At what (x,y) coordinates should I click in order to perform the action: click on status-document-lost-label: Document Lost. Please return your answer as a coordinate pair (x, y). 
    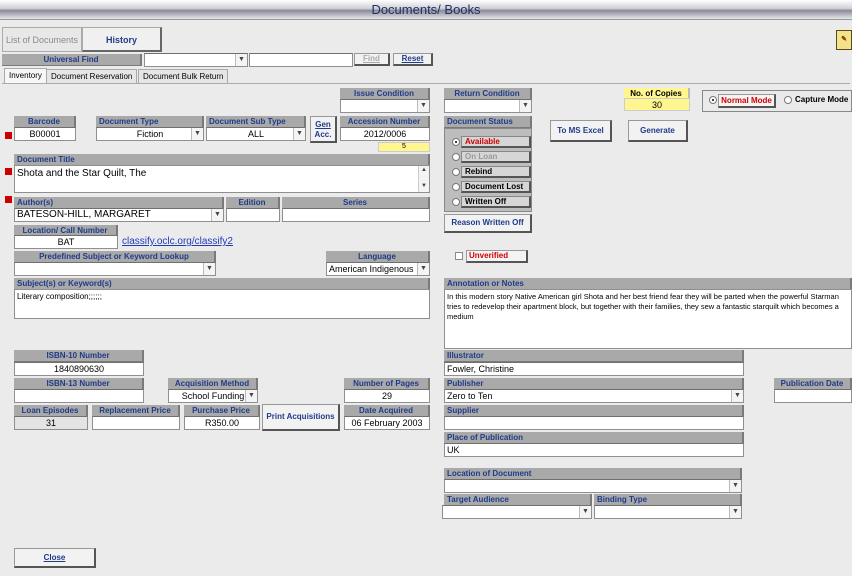
    Looking at the image, I should click on (496, 187).